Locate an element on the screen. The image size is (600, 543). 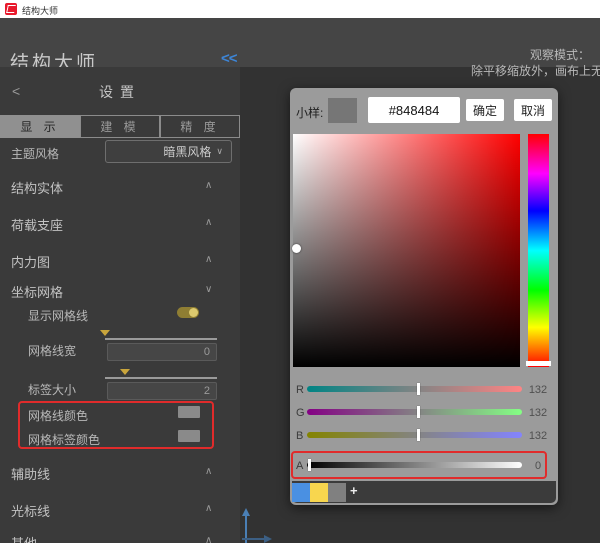
theme-label: 主题风格 is located at coordinates (35, 154).